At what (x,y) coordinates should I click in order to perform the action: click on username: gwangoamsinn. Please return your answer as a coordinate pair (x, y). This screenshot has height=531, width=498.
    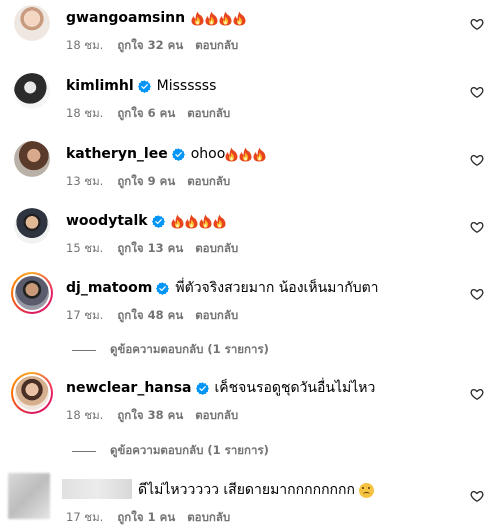
    Looking at the image, I should click on (125, 18).